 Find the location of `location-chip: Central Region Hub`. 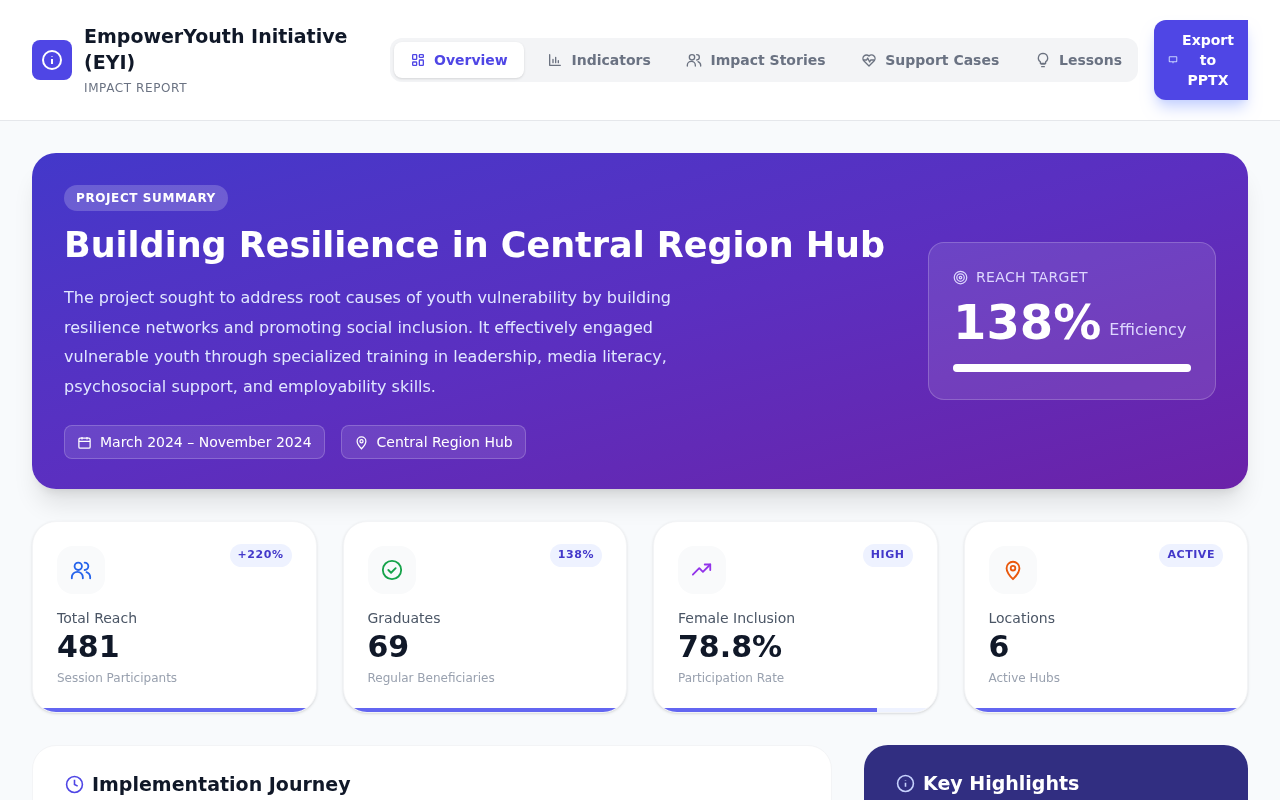

location-chip: Central Region Hub is located at coordinates (433, 442).